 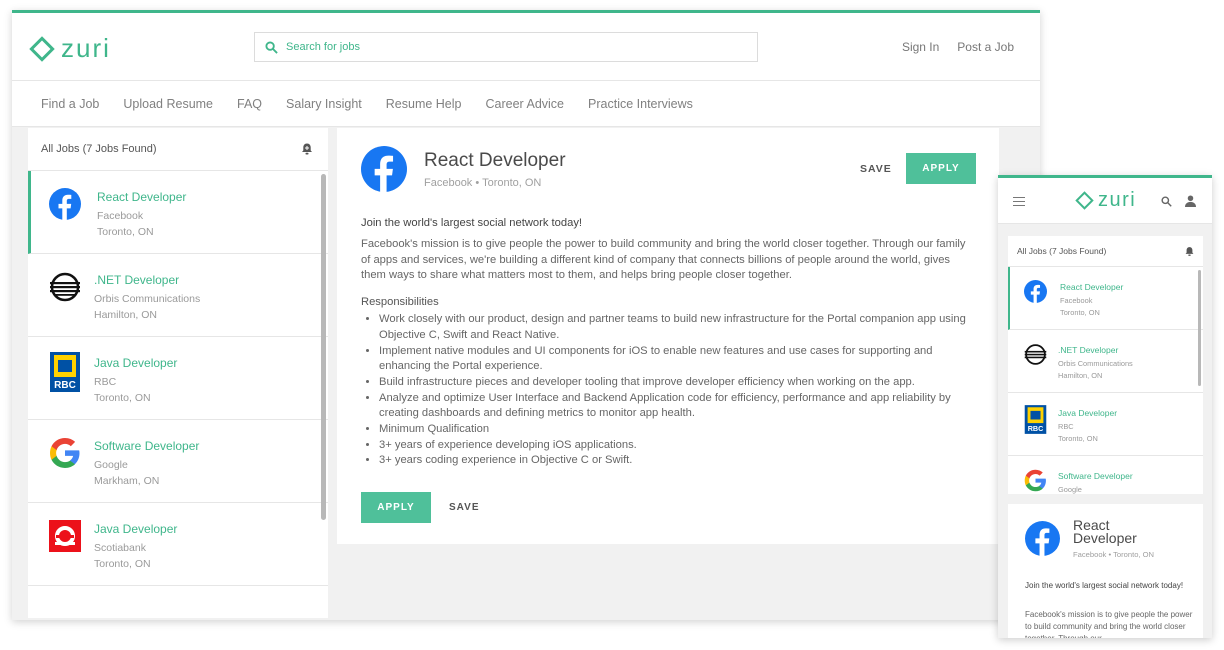 I want to click on job-list-item: Software Developer Google Markham, ON, so click(x=178, y=461).